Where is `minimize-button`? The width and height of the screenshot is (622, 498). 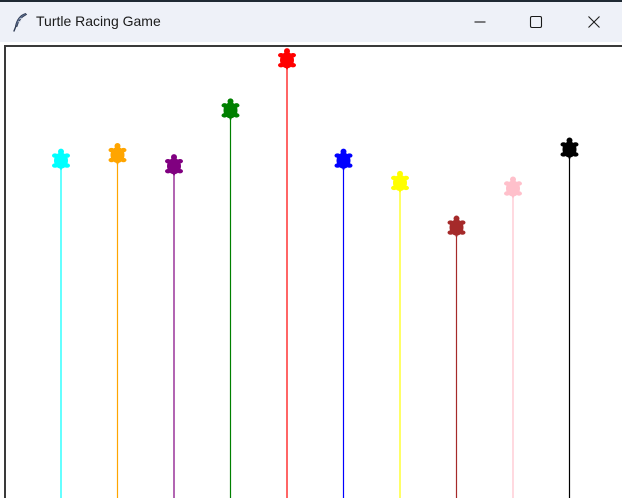
minimize-button is located at coordinates (480, 22).